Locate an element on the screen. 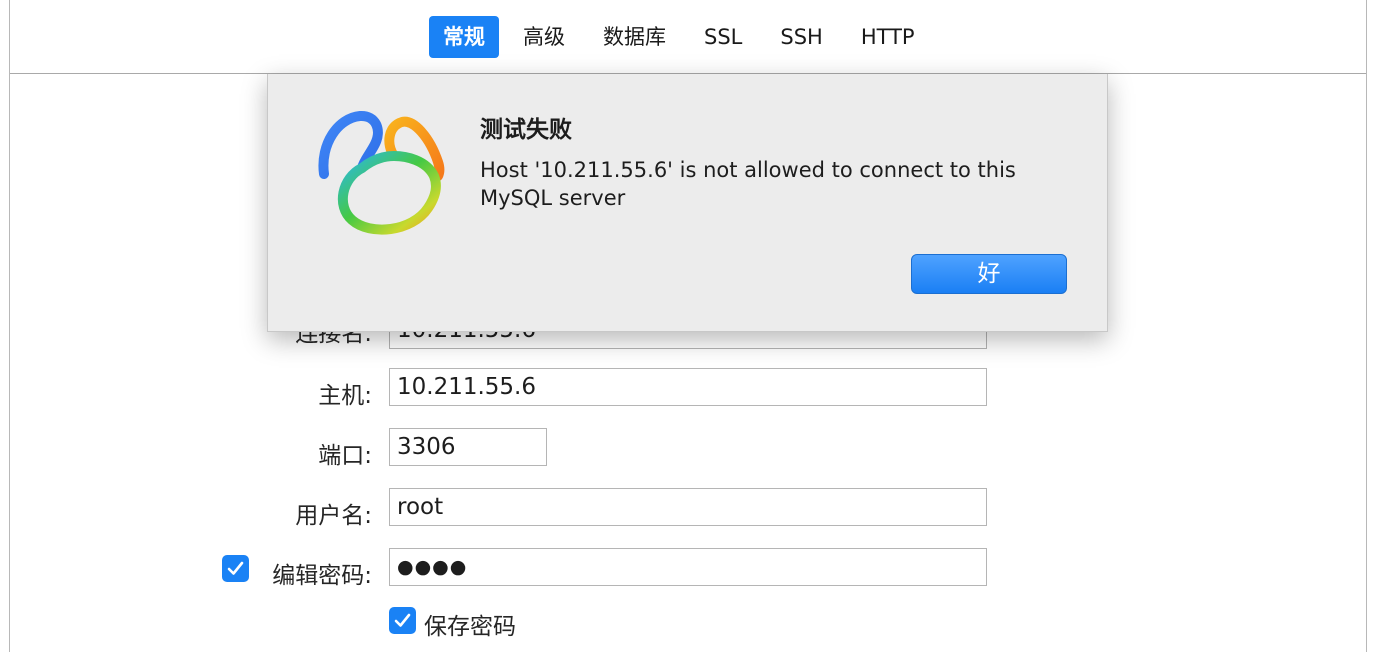 The image size is (1374, 652). tab-ssl: SSL is located at coordinates (723, 37).